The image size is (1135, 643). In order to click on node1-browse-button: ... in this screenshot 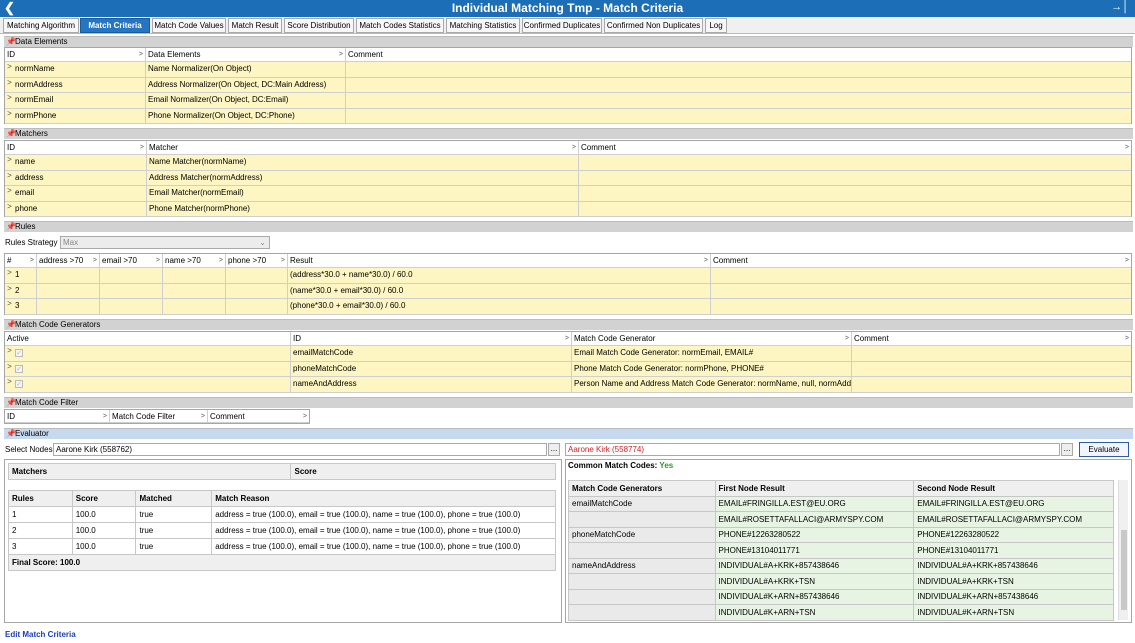, I will do `click(554, 449)`.